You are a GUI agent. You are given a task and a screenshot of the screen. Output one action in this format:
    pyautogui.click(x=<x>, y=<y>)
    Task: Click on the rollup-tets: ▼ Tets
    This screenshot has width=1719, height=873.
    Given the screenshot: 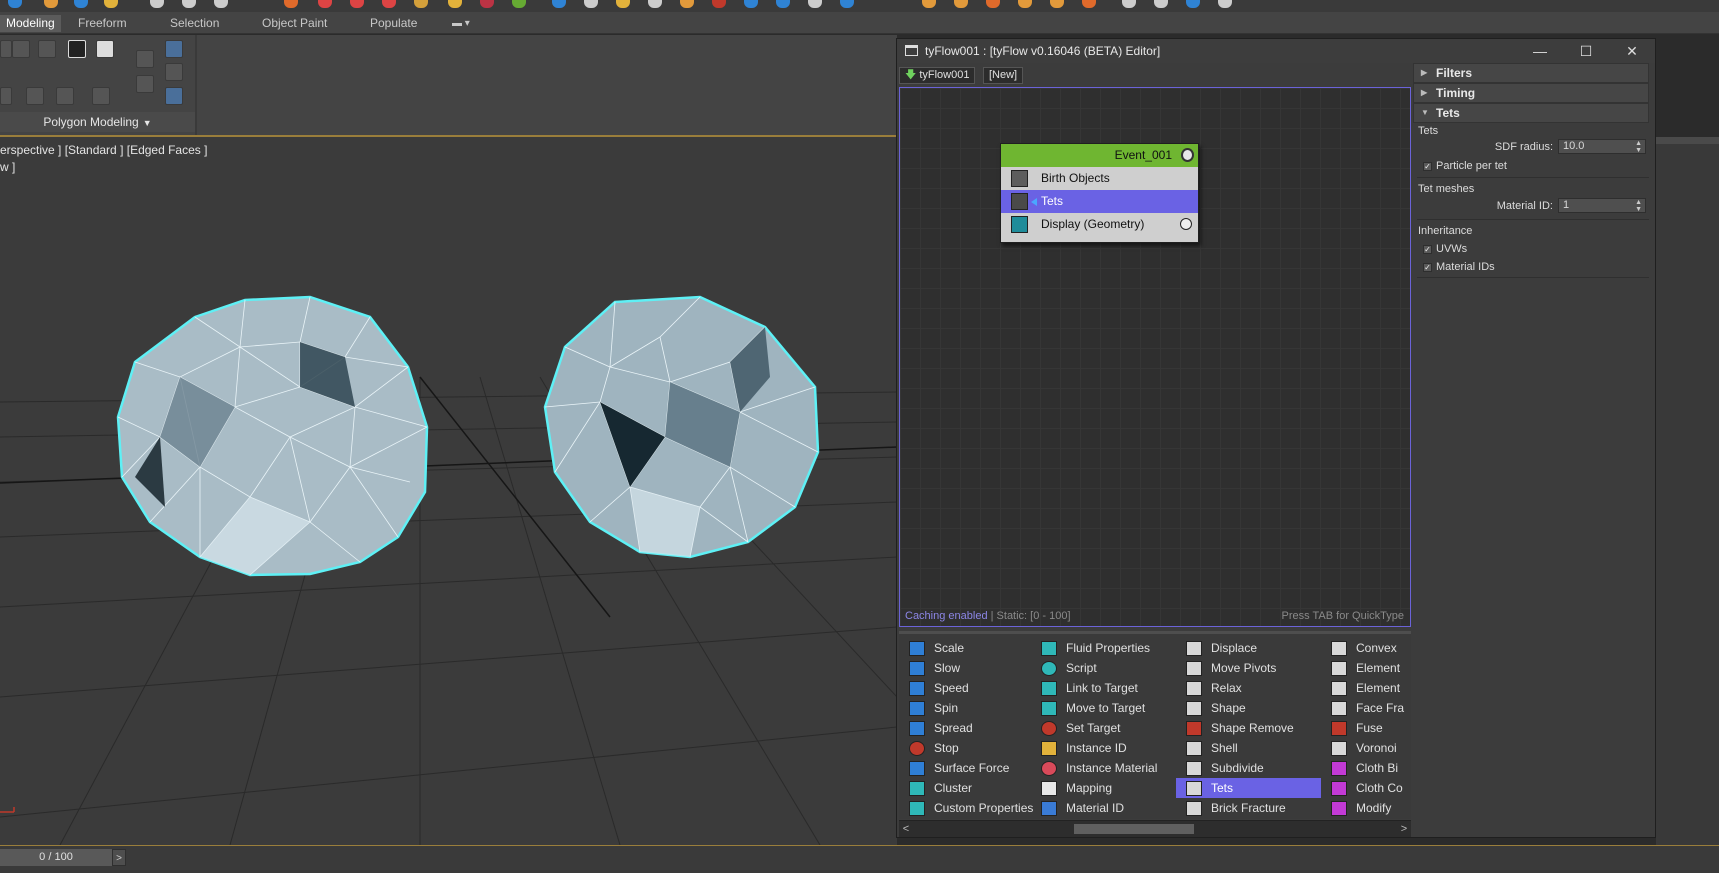 What is the action you would take?
    pyautogui.click(x=1531, y=113)
    